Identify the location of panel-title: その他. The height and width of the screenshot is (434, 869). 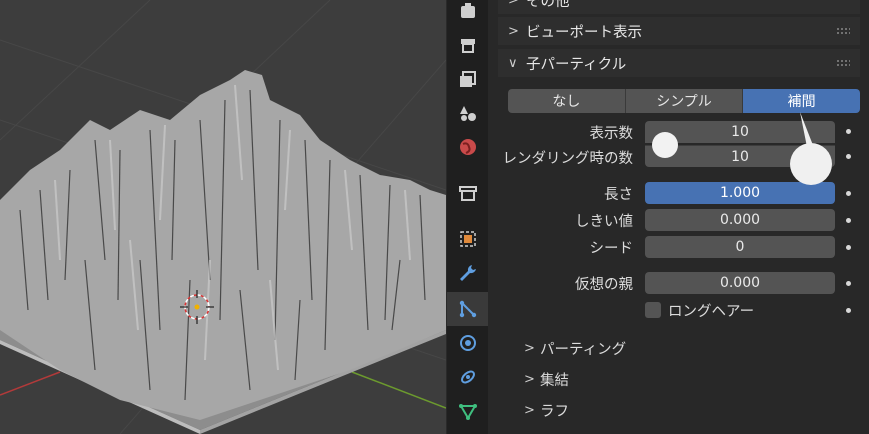
(548, 5).